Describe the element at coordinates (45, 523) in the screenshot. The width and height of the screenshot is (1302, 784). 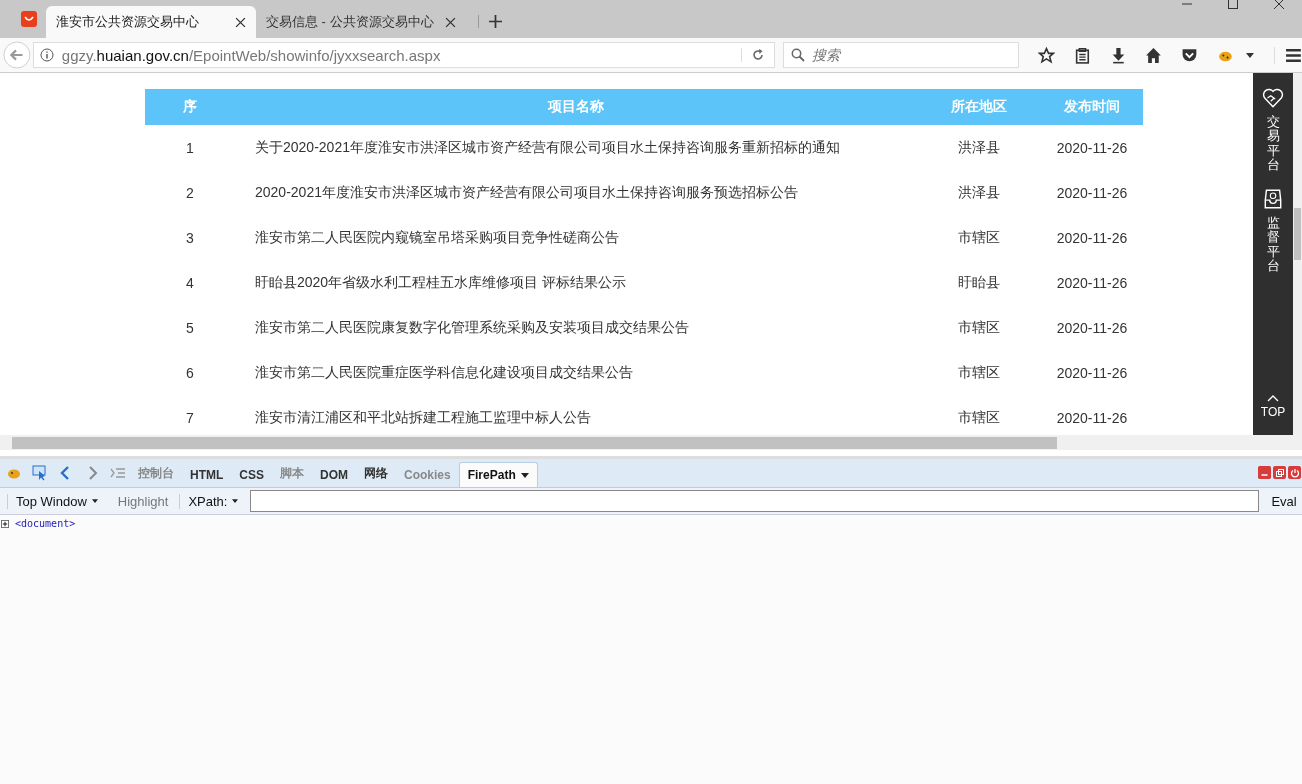
I see `tree-node: <document>` at that location.